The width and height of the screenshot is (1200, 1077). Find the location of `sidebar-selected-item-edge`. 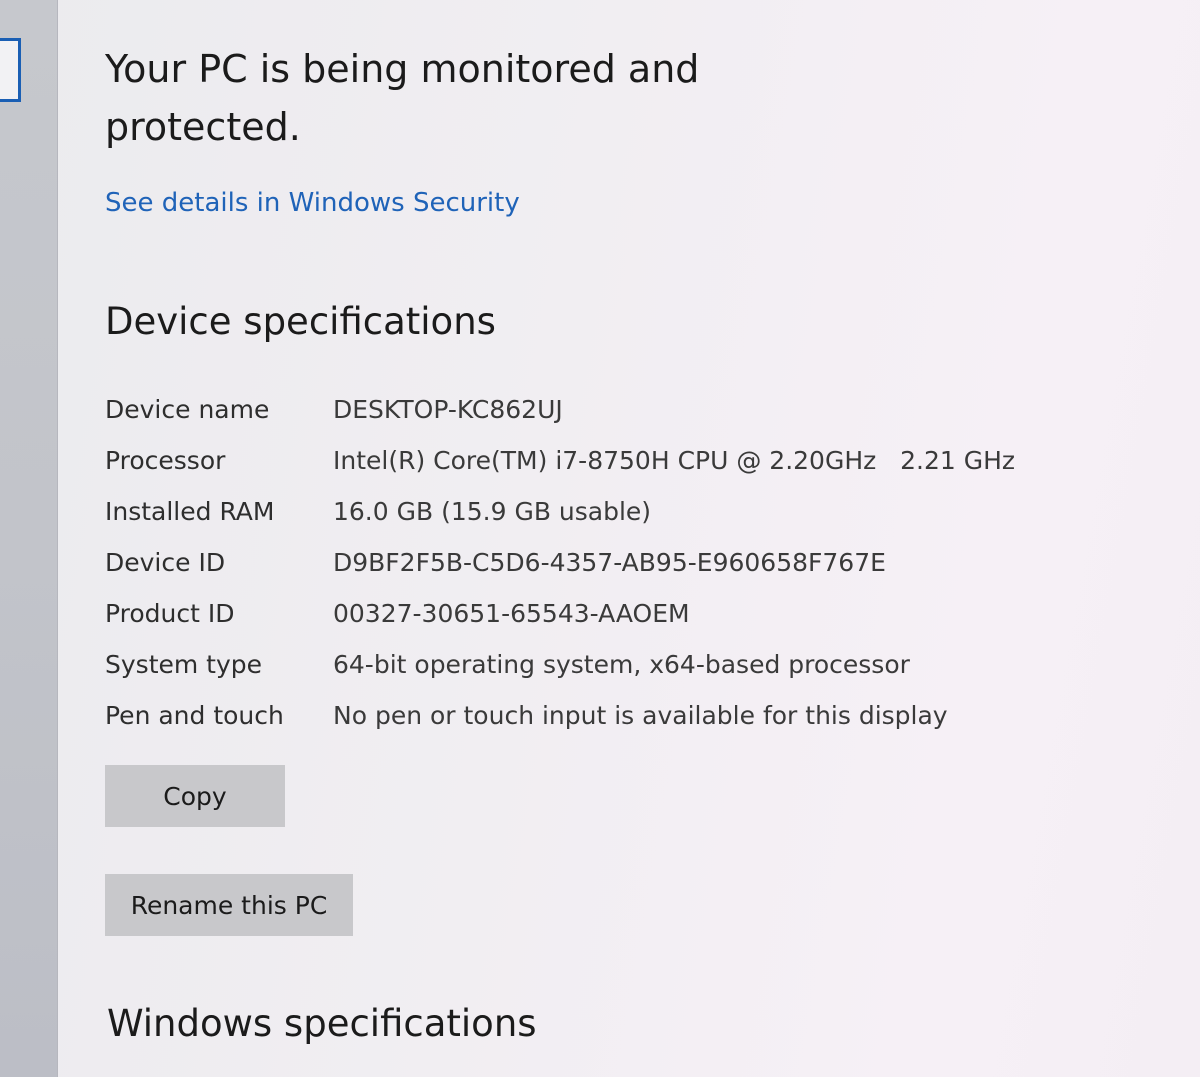

sidebar-selected-item-edge is located at coordinates (10, 70).